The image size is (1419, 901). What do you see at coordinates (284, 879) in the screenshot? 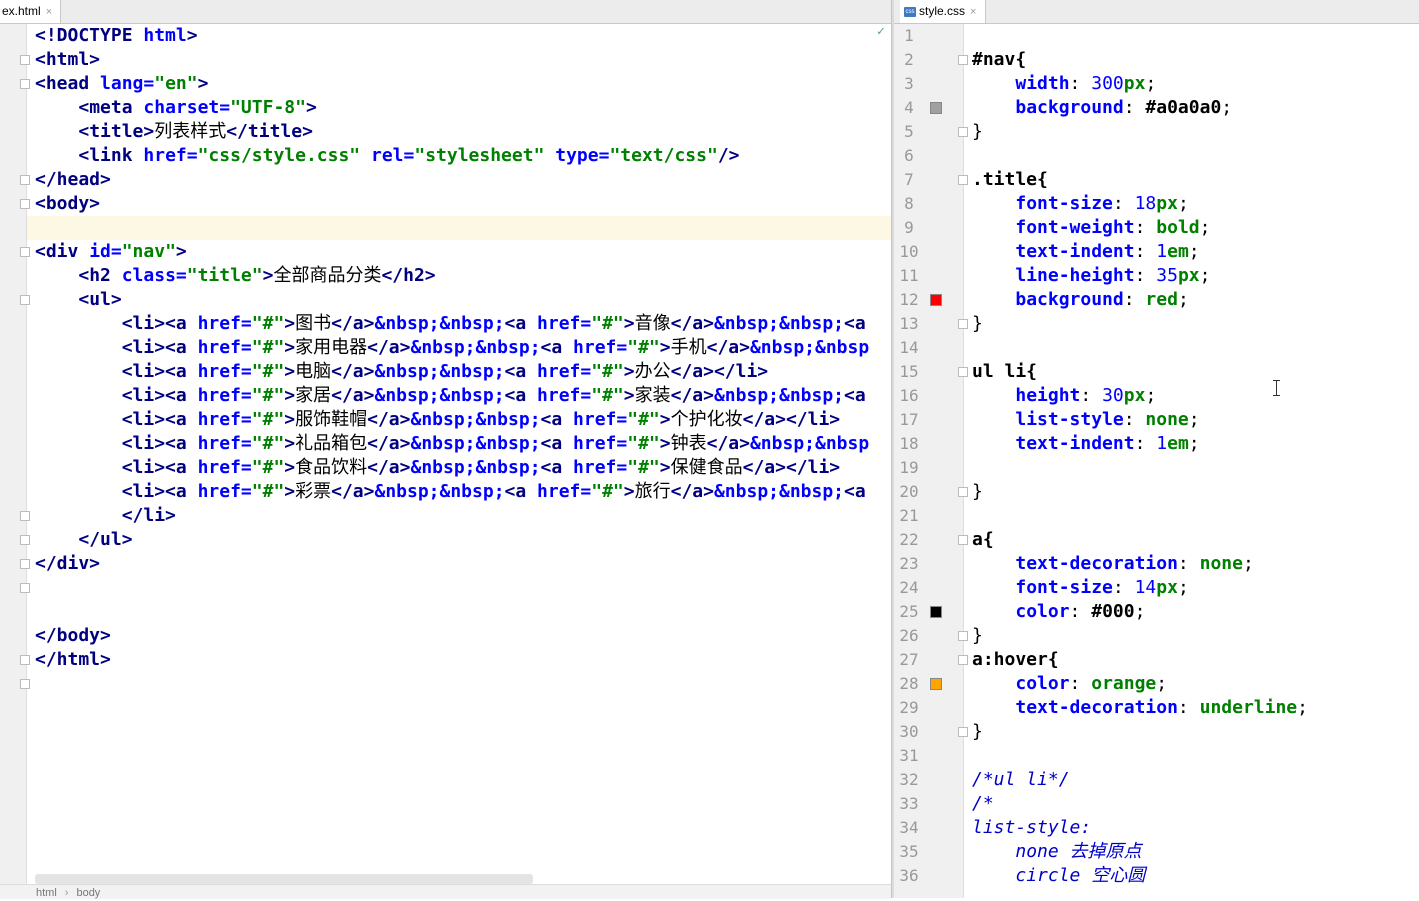
I see `horizontal-scrollbar` at bounding box center [284, 879].